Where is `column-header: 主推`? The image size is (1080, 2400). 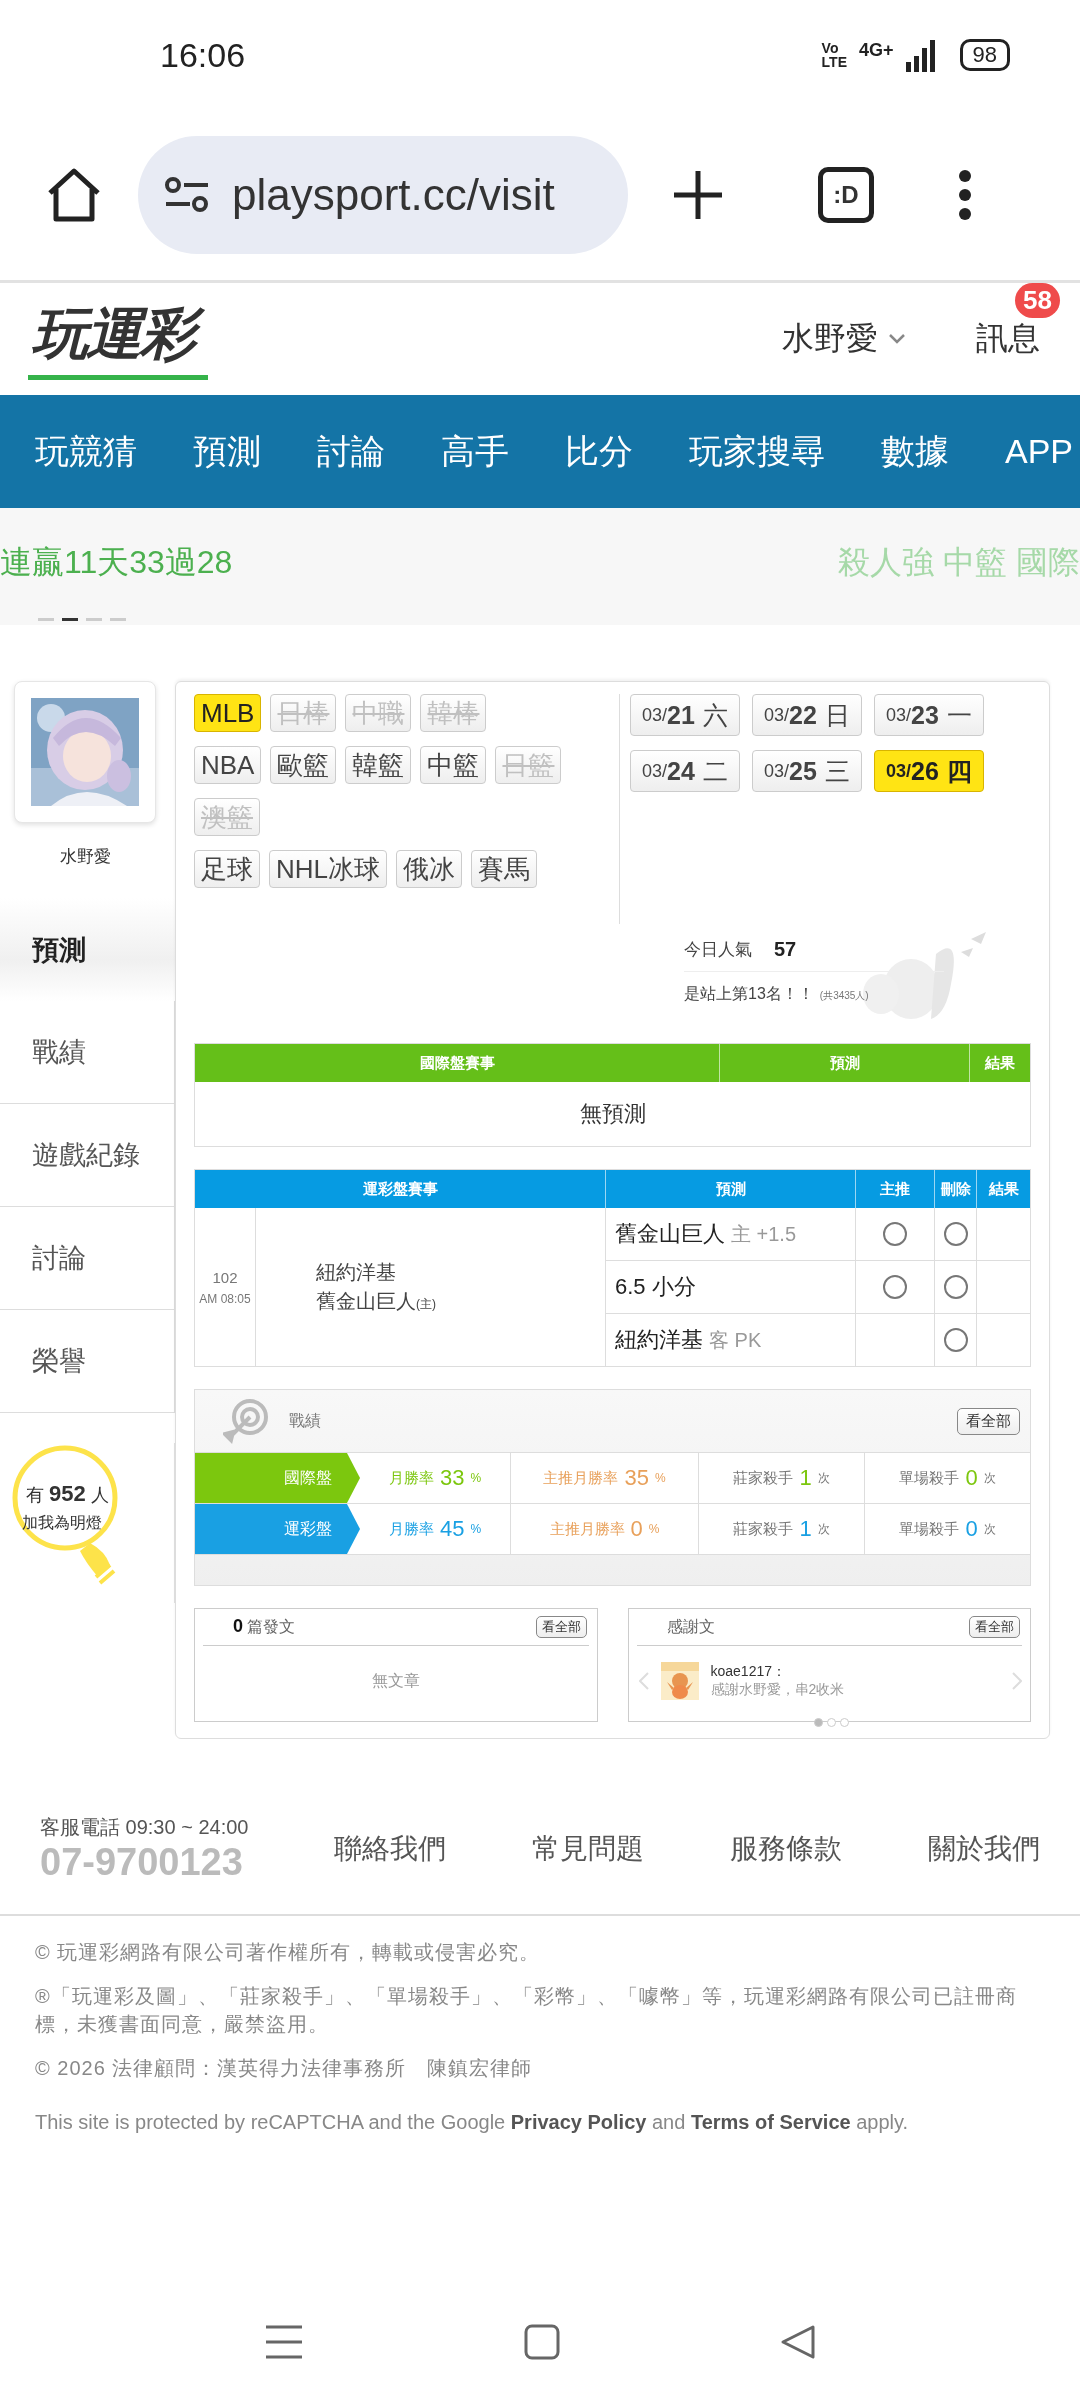 column-header: 主推 is located at coordinates (895, 1189).